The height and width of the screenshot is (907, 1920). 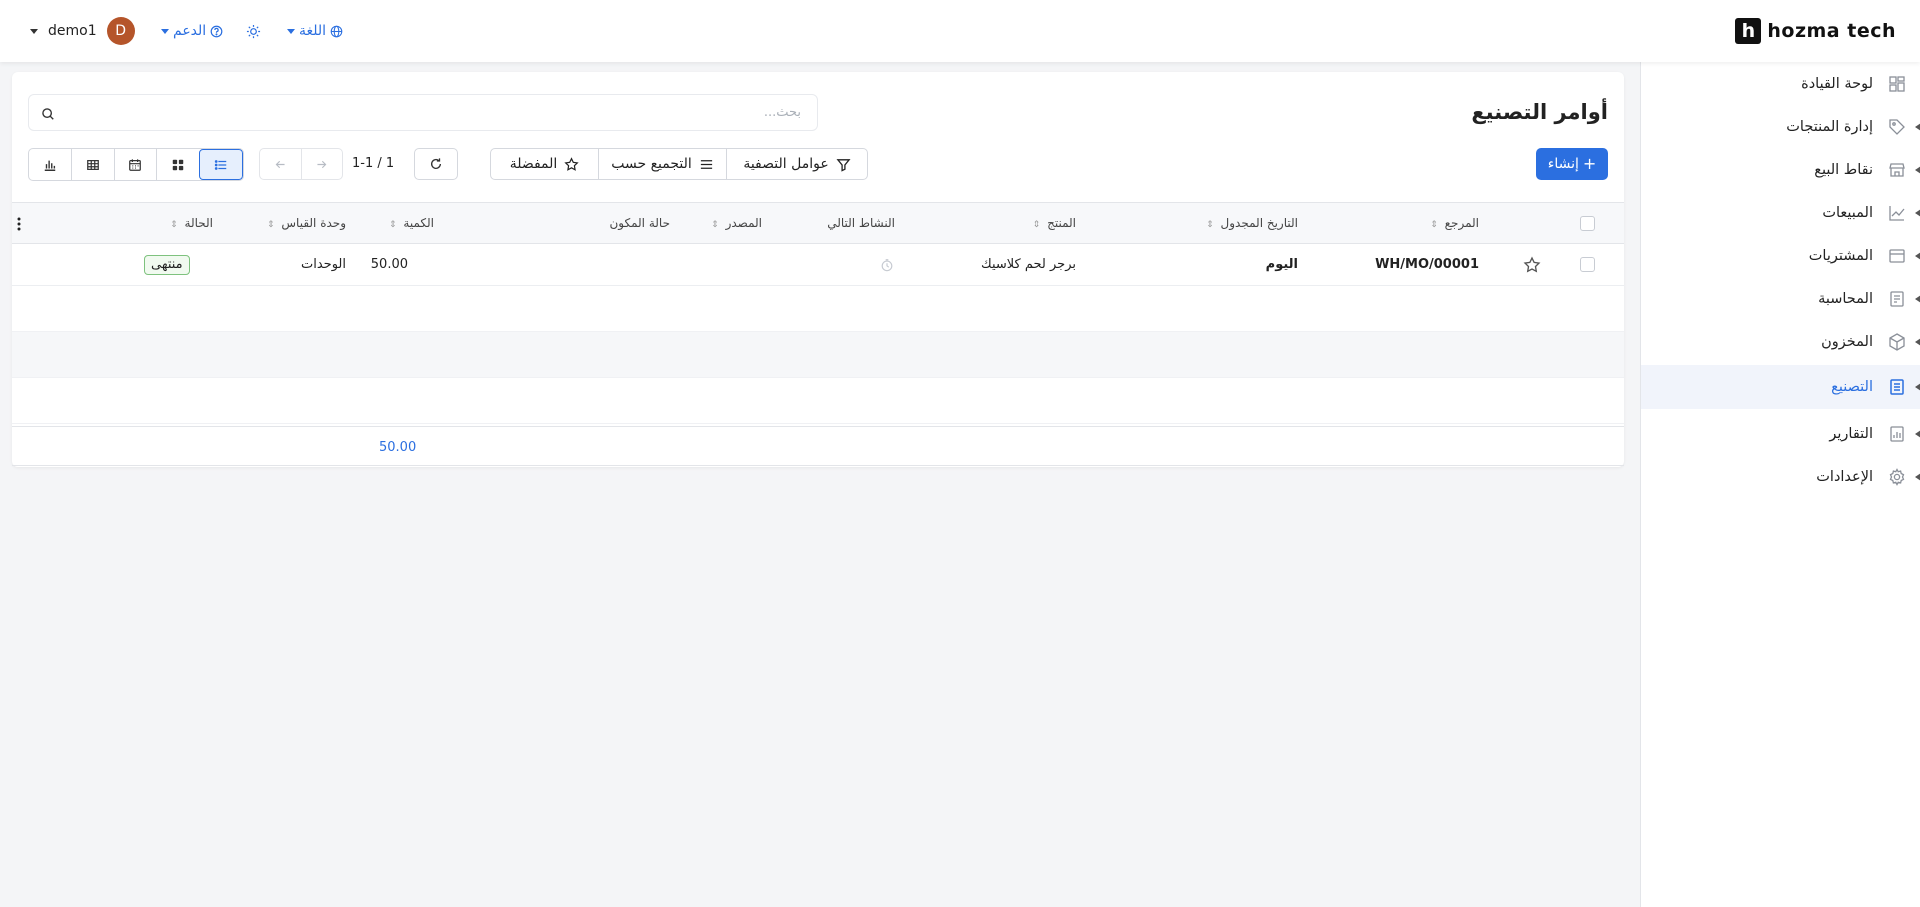 What do you see at coordinates (861, 223) in the screenshot?
I see `column-header-next-activity: النشاط التالي` at bounding box center [861, 223].